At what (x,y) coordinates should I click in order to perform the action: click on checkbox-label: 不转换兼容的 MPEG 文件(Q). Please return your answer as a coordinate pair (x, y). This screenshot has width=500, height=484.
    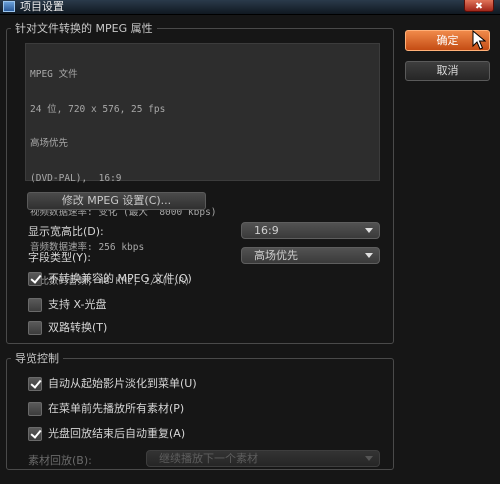
    Looking at the image, I should click on (120, 278).